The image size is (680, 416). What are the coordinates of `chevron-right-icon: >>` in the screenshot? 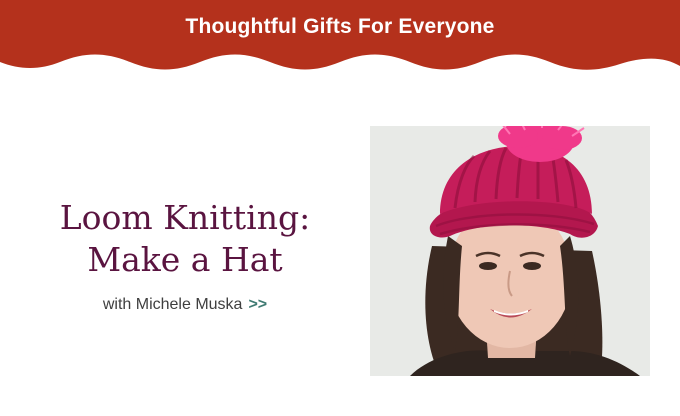 It's located at (257, 304).